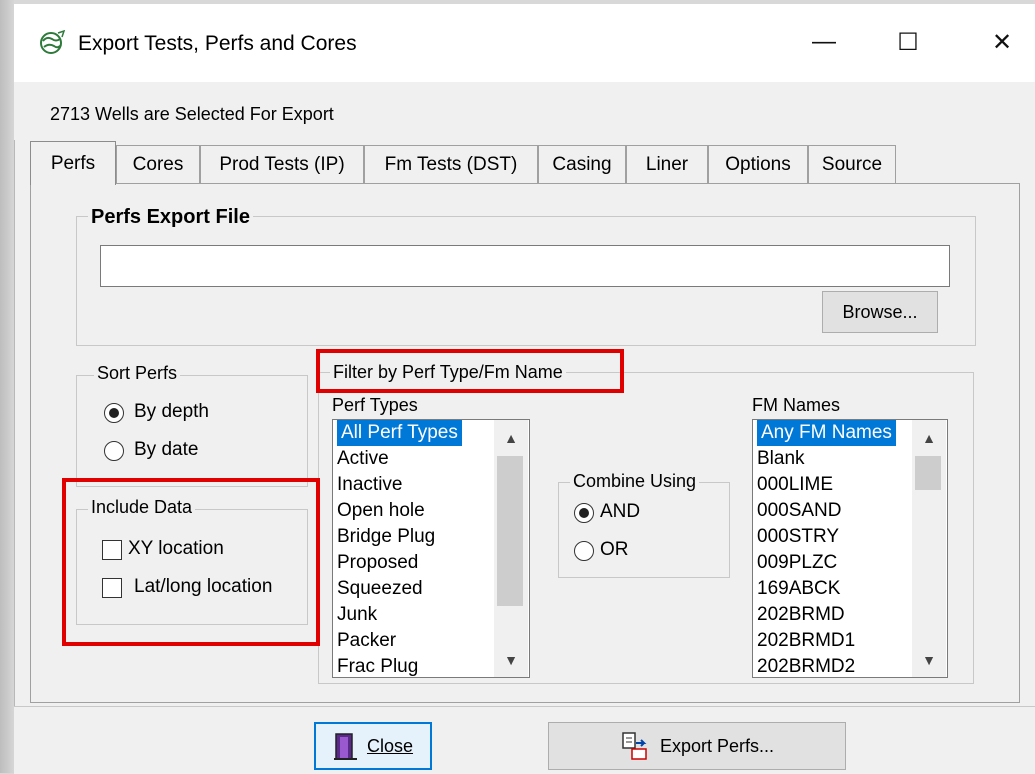 The height and width of the screenshot is (774, 1035). What do you see at coordinates (73, 163) in the screenshot?
I see `tab-perfs: Perfs` at bounding box center [73, 163].